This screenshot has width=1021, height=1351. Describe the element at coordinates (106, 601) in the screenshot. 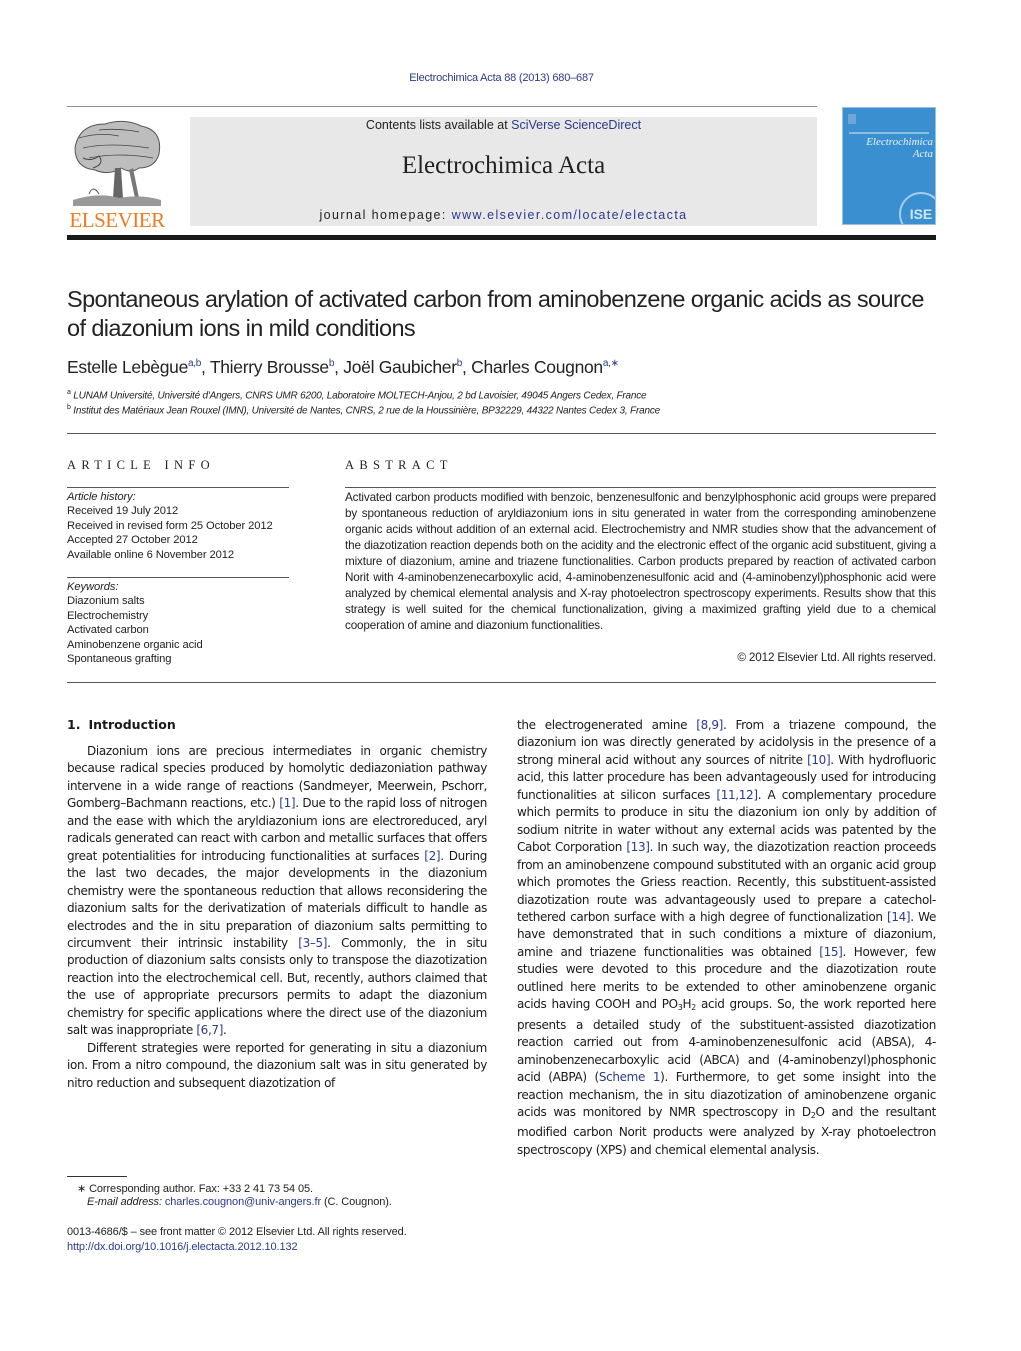

I see `keyword: Diazonium salts` at that location.